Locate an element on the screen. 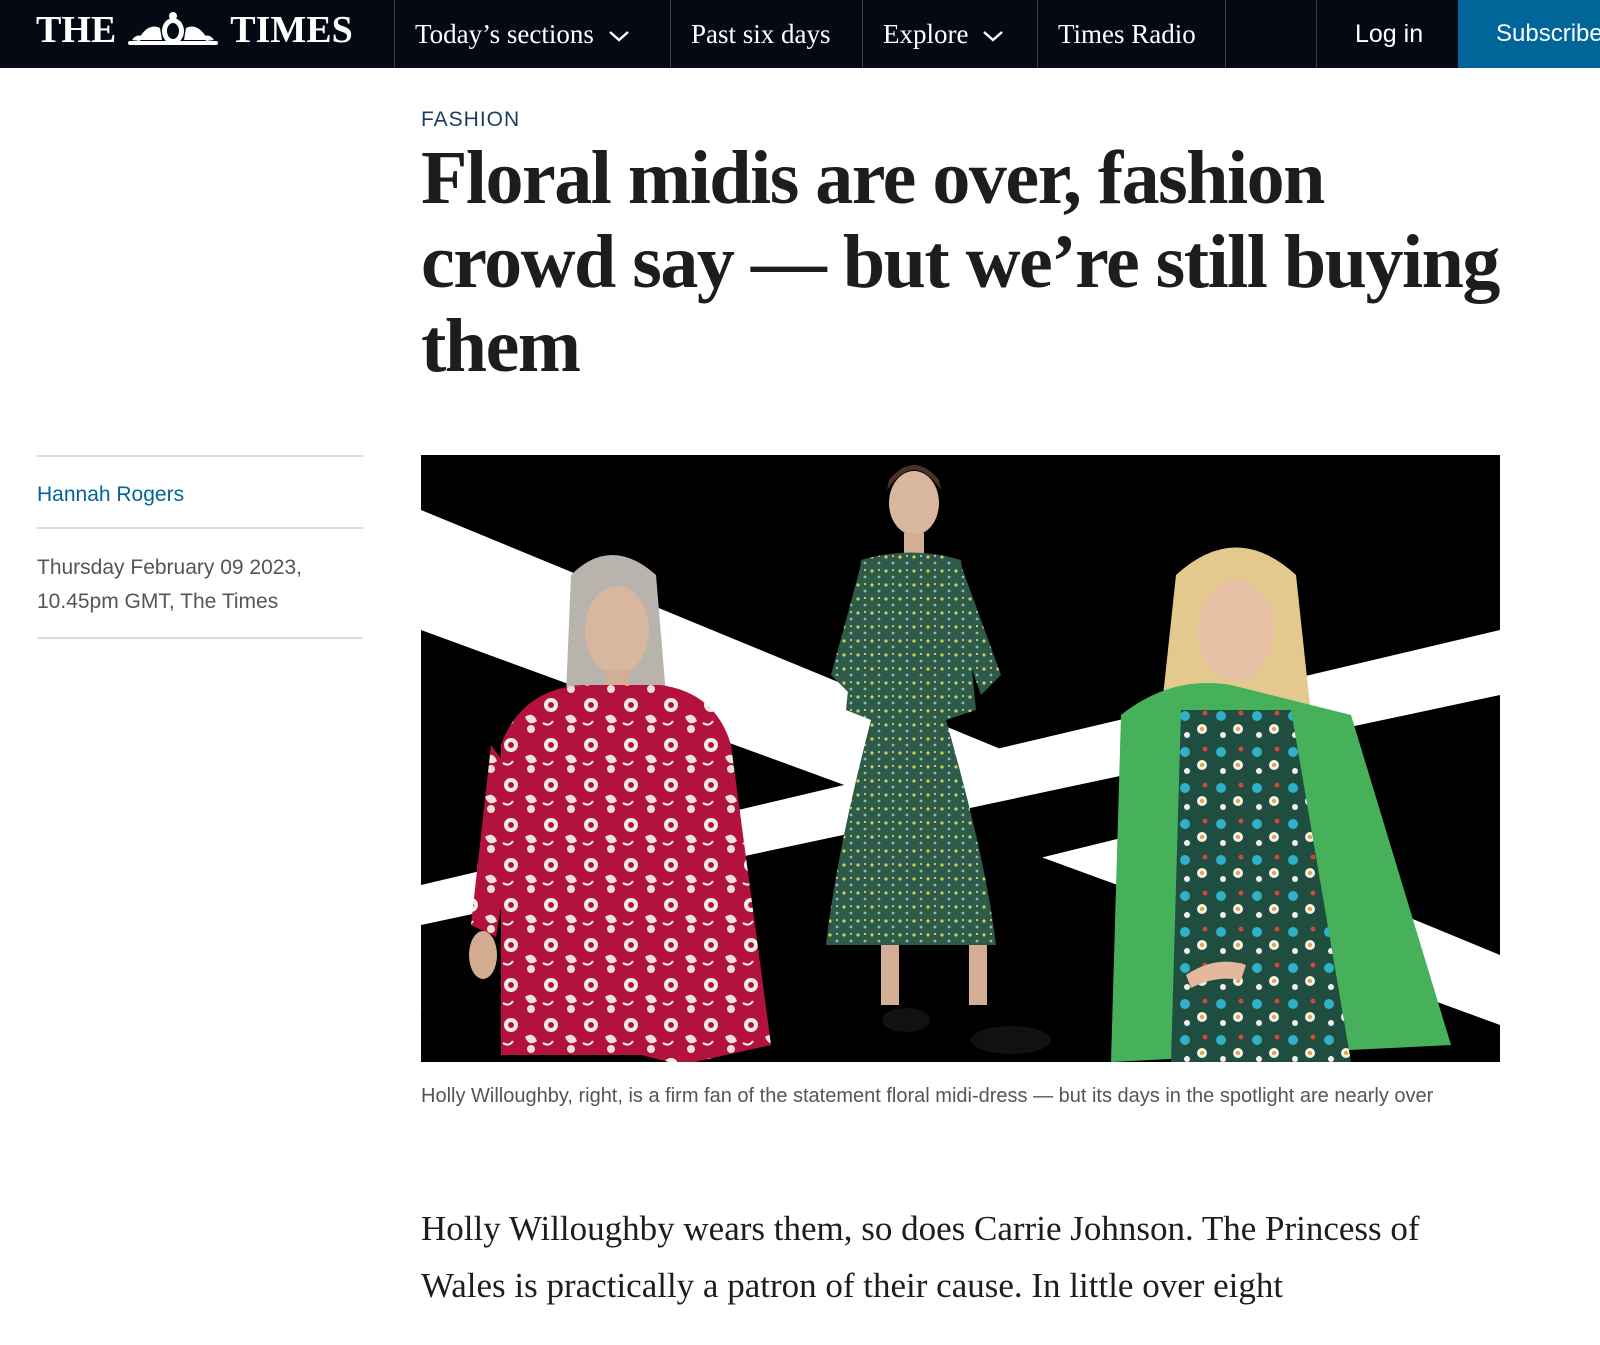 Image resolution: width=1600 pixels, height=1345 pixels. subscribe-button: Subscribe is located at coordinates (1529, 34).